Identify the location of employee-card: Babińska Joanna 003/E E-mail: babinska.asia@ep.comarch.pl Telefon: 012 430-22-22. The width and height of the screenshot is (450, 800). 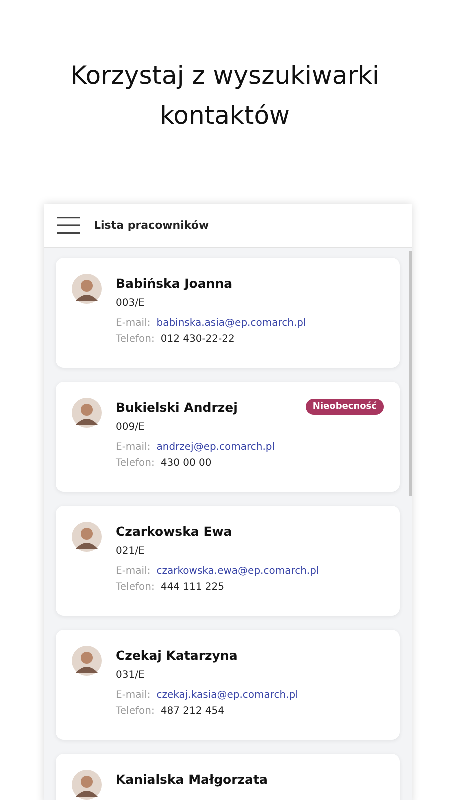
(228, 313).